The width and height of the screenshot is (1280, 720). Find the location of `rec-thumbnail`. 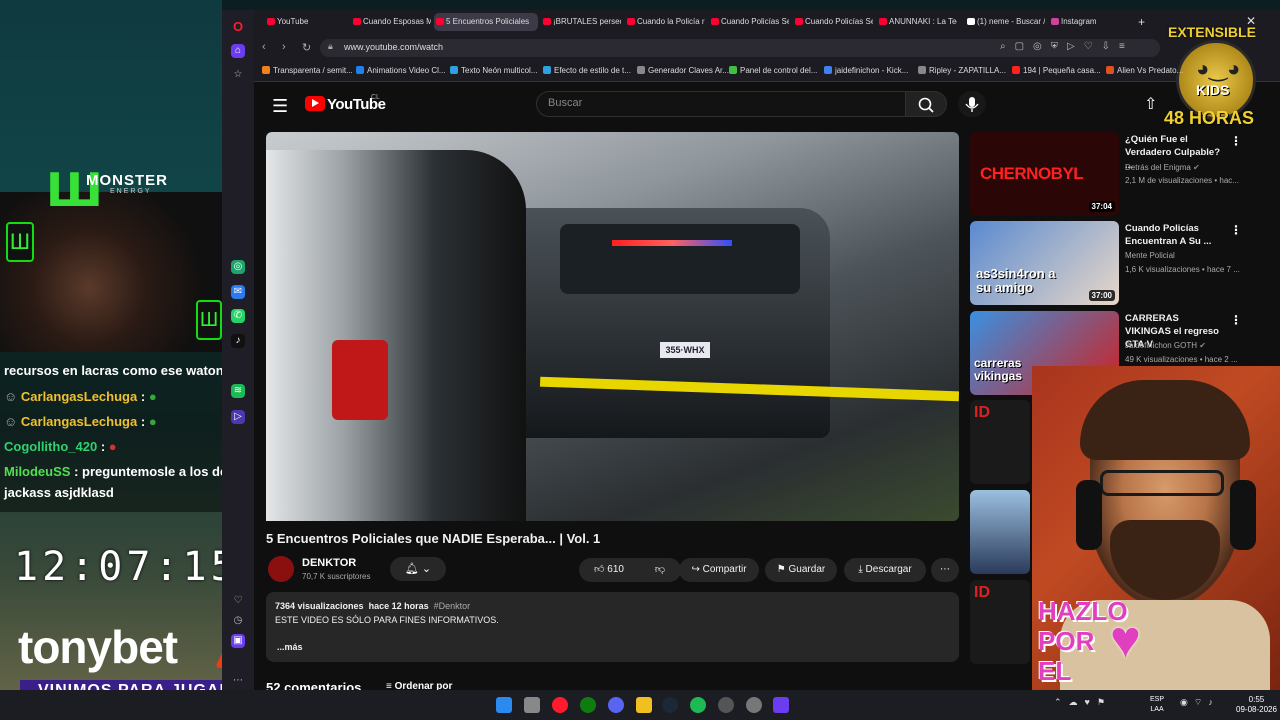

rec-thumbnail is located at coordinates (1000, 532).